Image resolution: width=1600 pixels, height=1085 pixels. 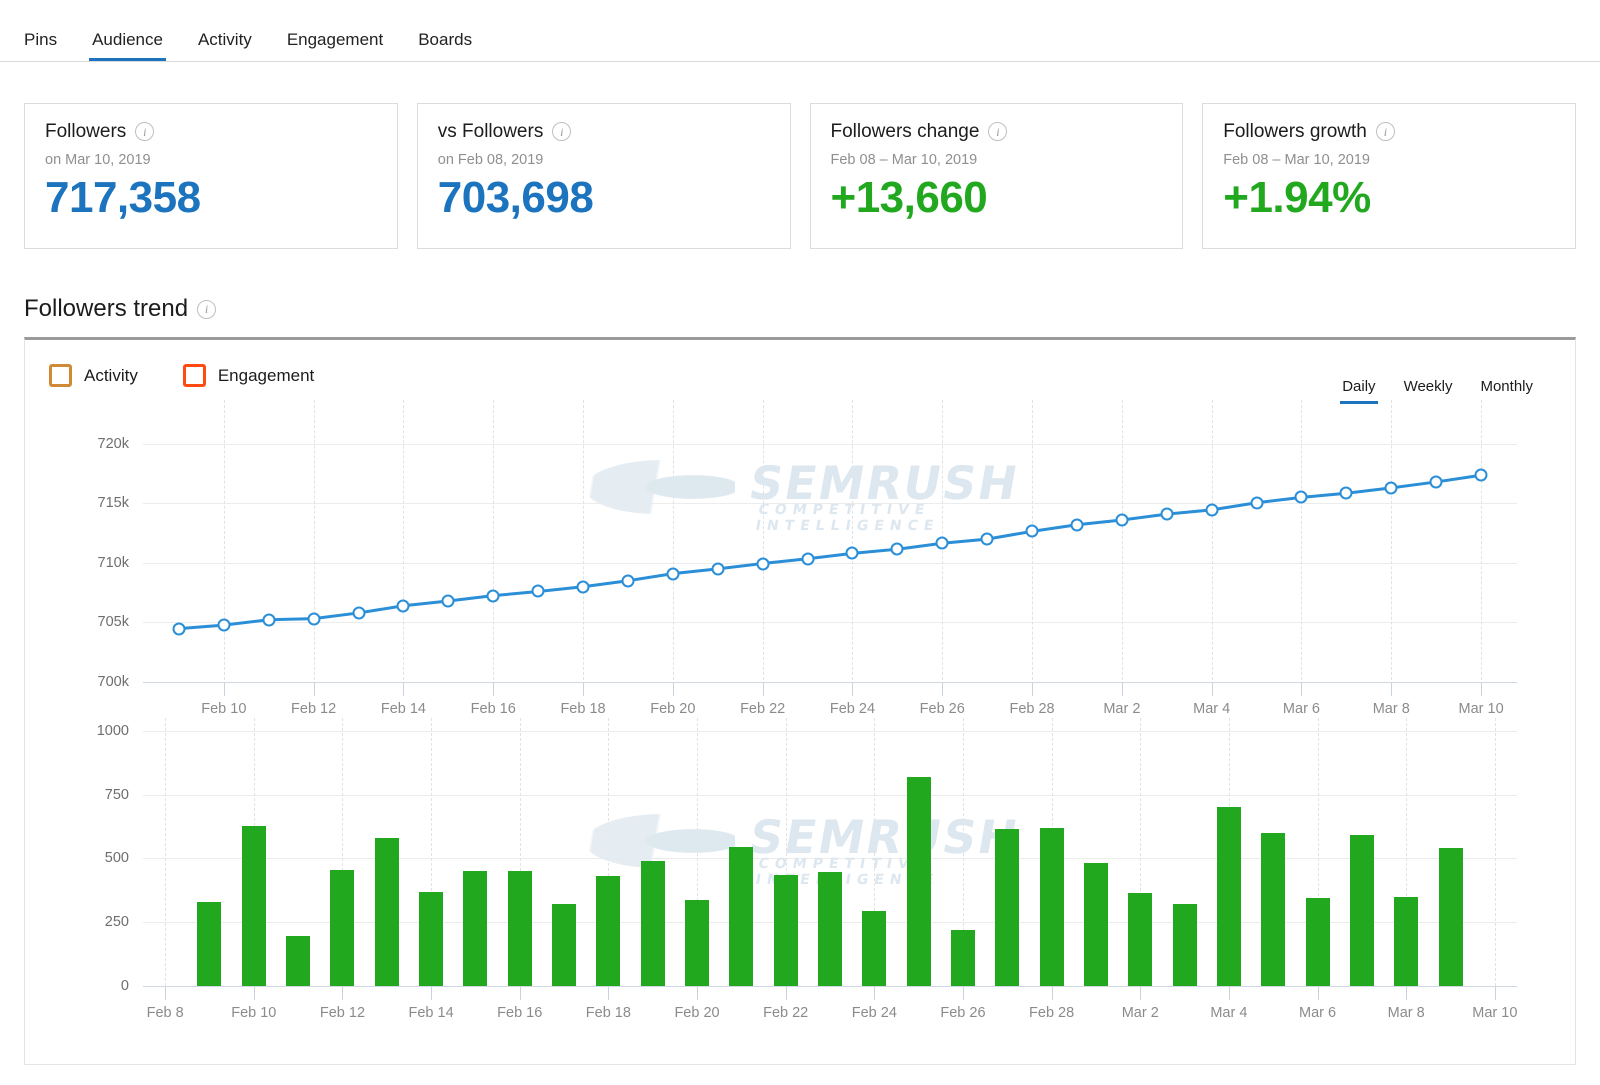 What do you see at coordinates (830, 859) in the screenshot?
I see `gridline` at bounding box center [830, 859].